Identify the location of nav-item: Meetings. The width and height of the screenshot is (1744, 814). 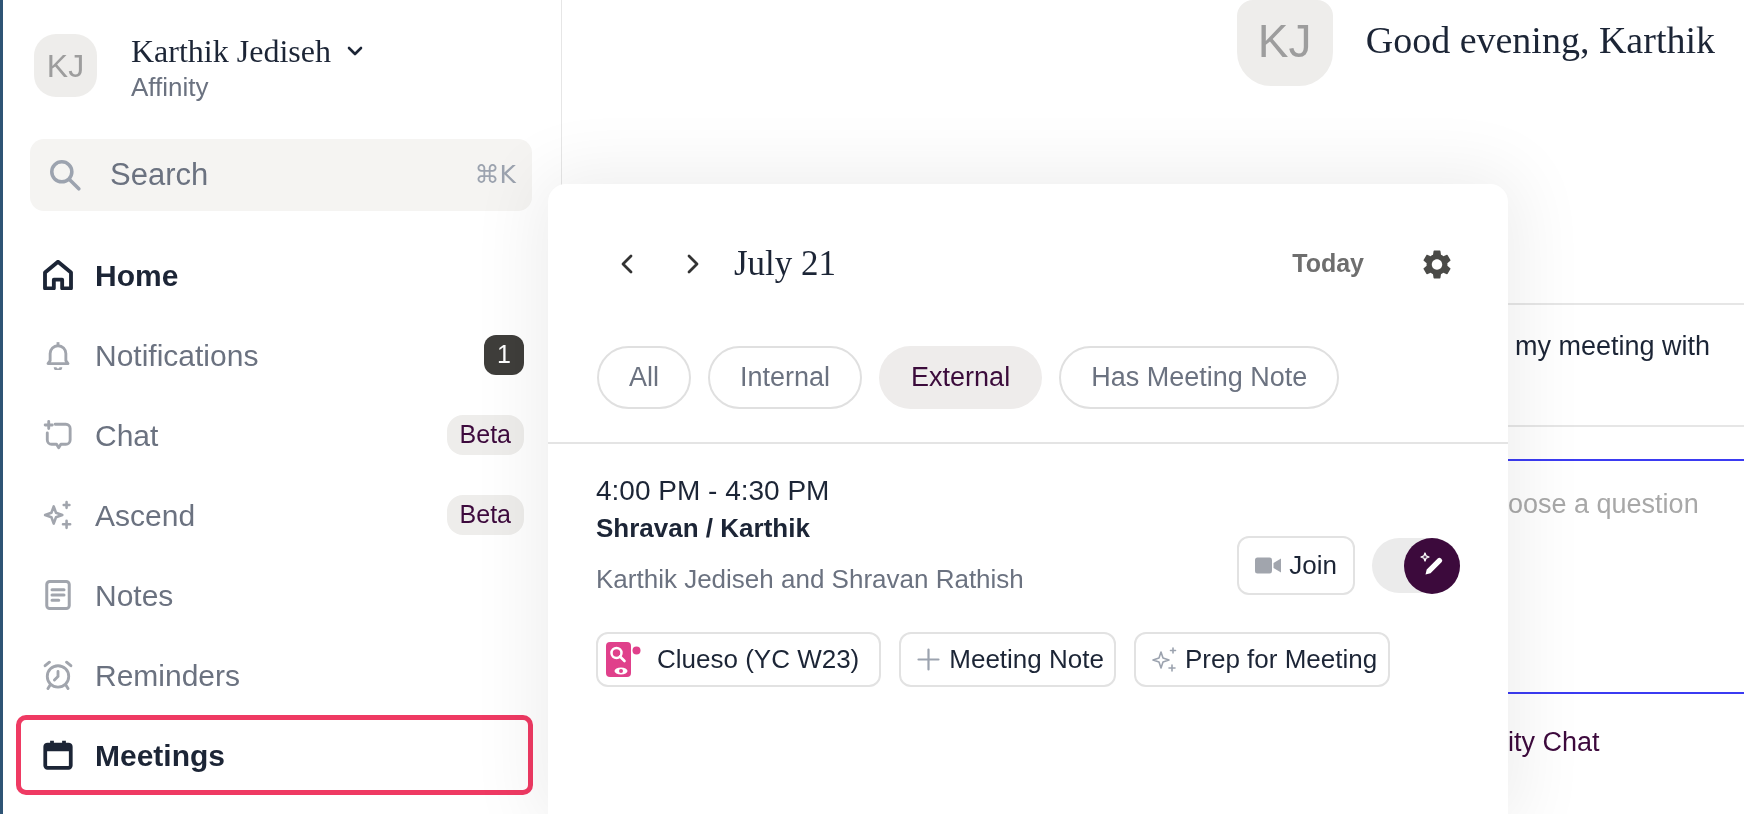
(274, 755).